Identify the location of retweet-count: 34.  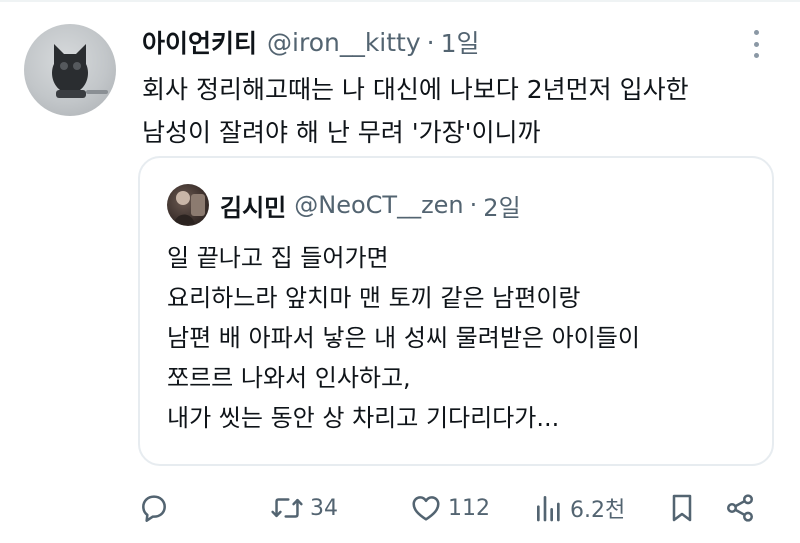
(324, 508).